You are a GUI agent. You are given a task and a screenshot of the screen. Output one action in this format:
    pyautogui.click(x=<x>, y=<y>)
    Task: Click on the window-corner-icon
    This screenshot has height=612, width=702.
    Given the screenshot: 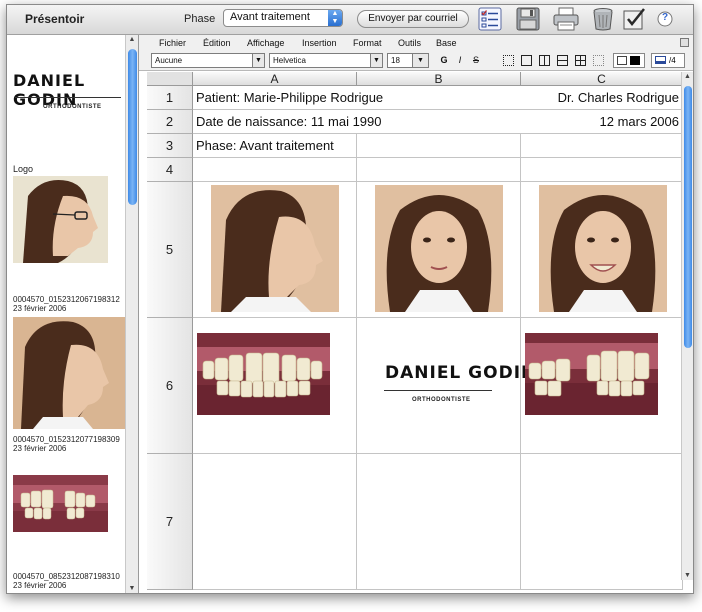 What is the action you would take?
    pyautogui.click(x=684, y=42)
    